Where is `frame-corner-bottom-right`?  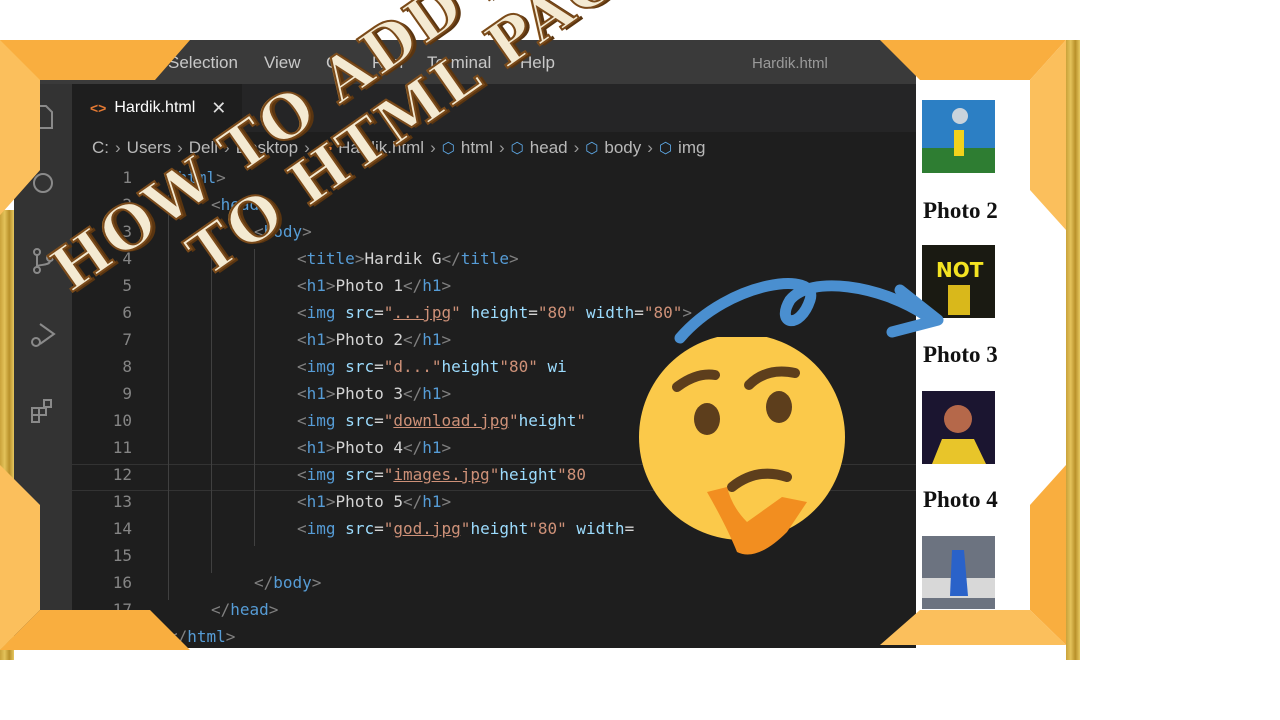
frame-corner-bottom-right is located at coordinates (973, 555).